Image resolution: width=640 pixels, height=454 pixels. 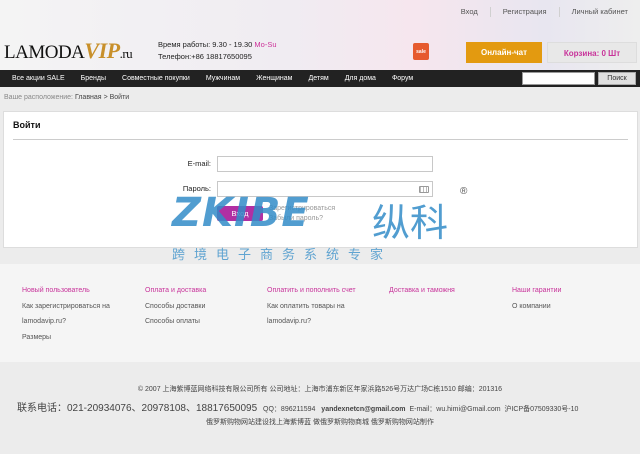 What do you see at coordinates (325, 164) in the screenshot?
I see `email-field` at bounding box center [325, 164].